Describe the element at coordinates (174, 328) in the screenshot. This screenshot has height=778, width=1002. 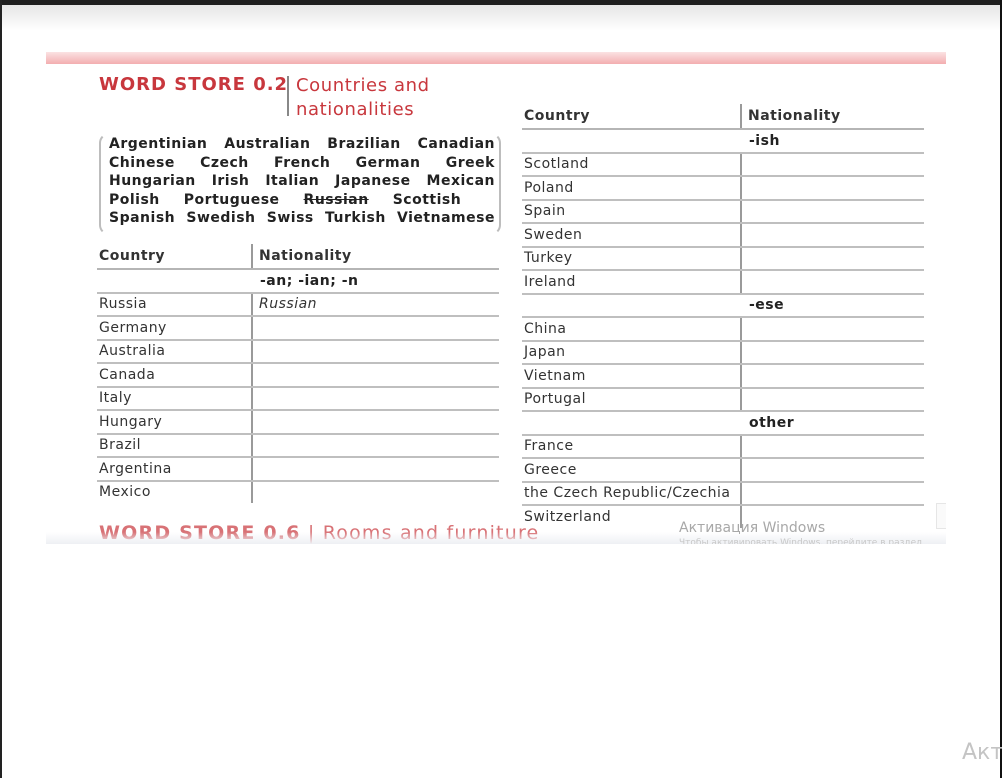
I see `country-cell: Germany` at that location.